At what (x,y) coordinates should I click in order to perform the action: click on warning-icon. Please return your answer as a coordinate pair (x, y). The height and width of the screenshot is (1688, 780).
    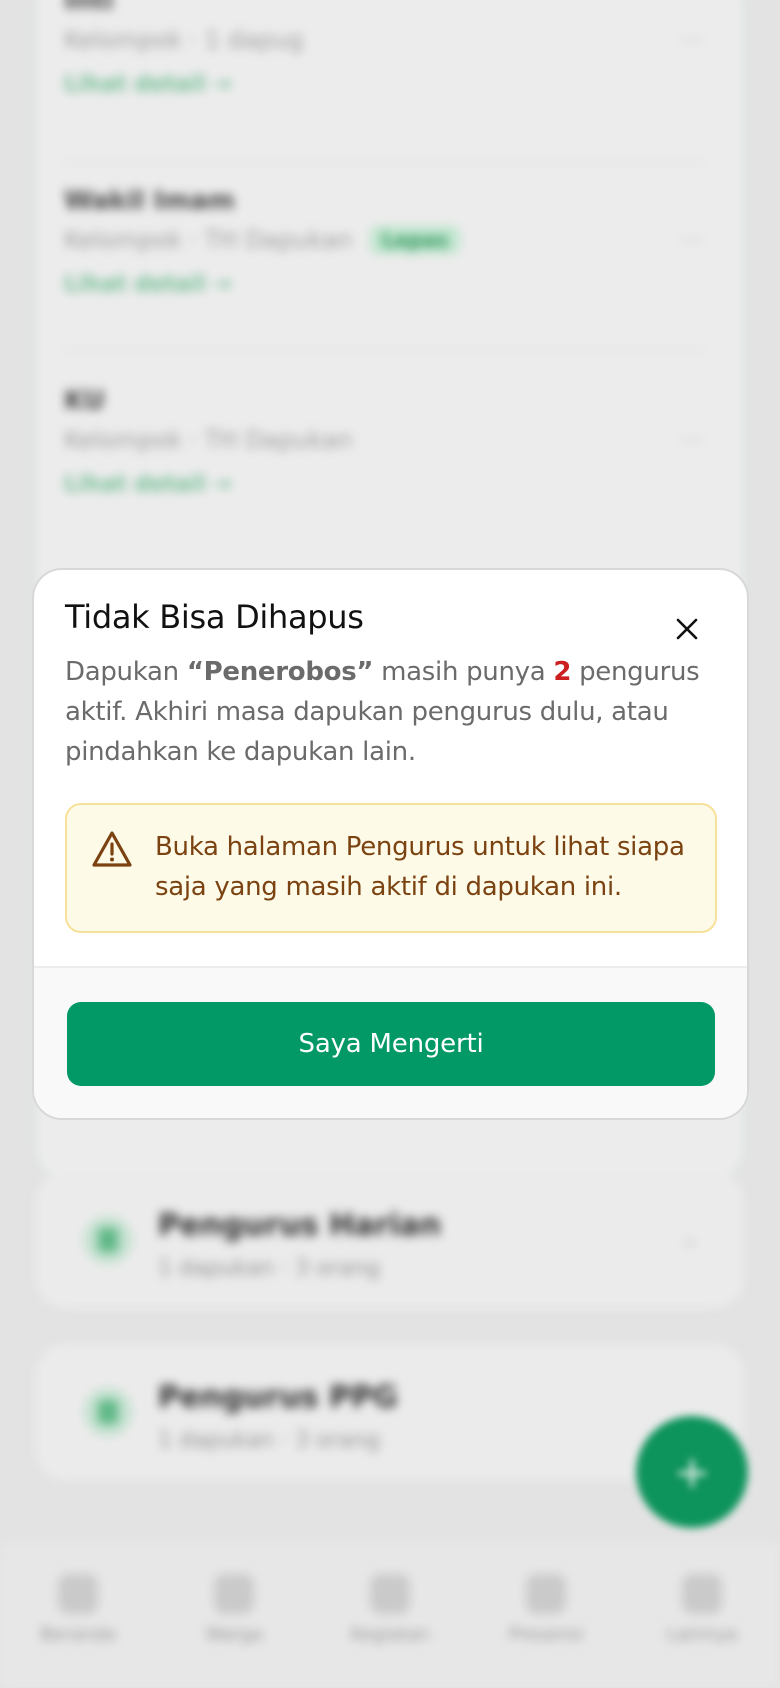
    Looking at the image, I should click on (112, 849).